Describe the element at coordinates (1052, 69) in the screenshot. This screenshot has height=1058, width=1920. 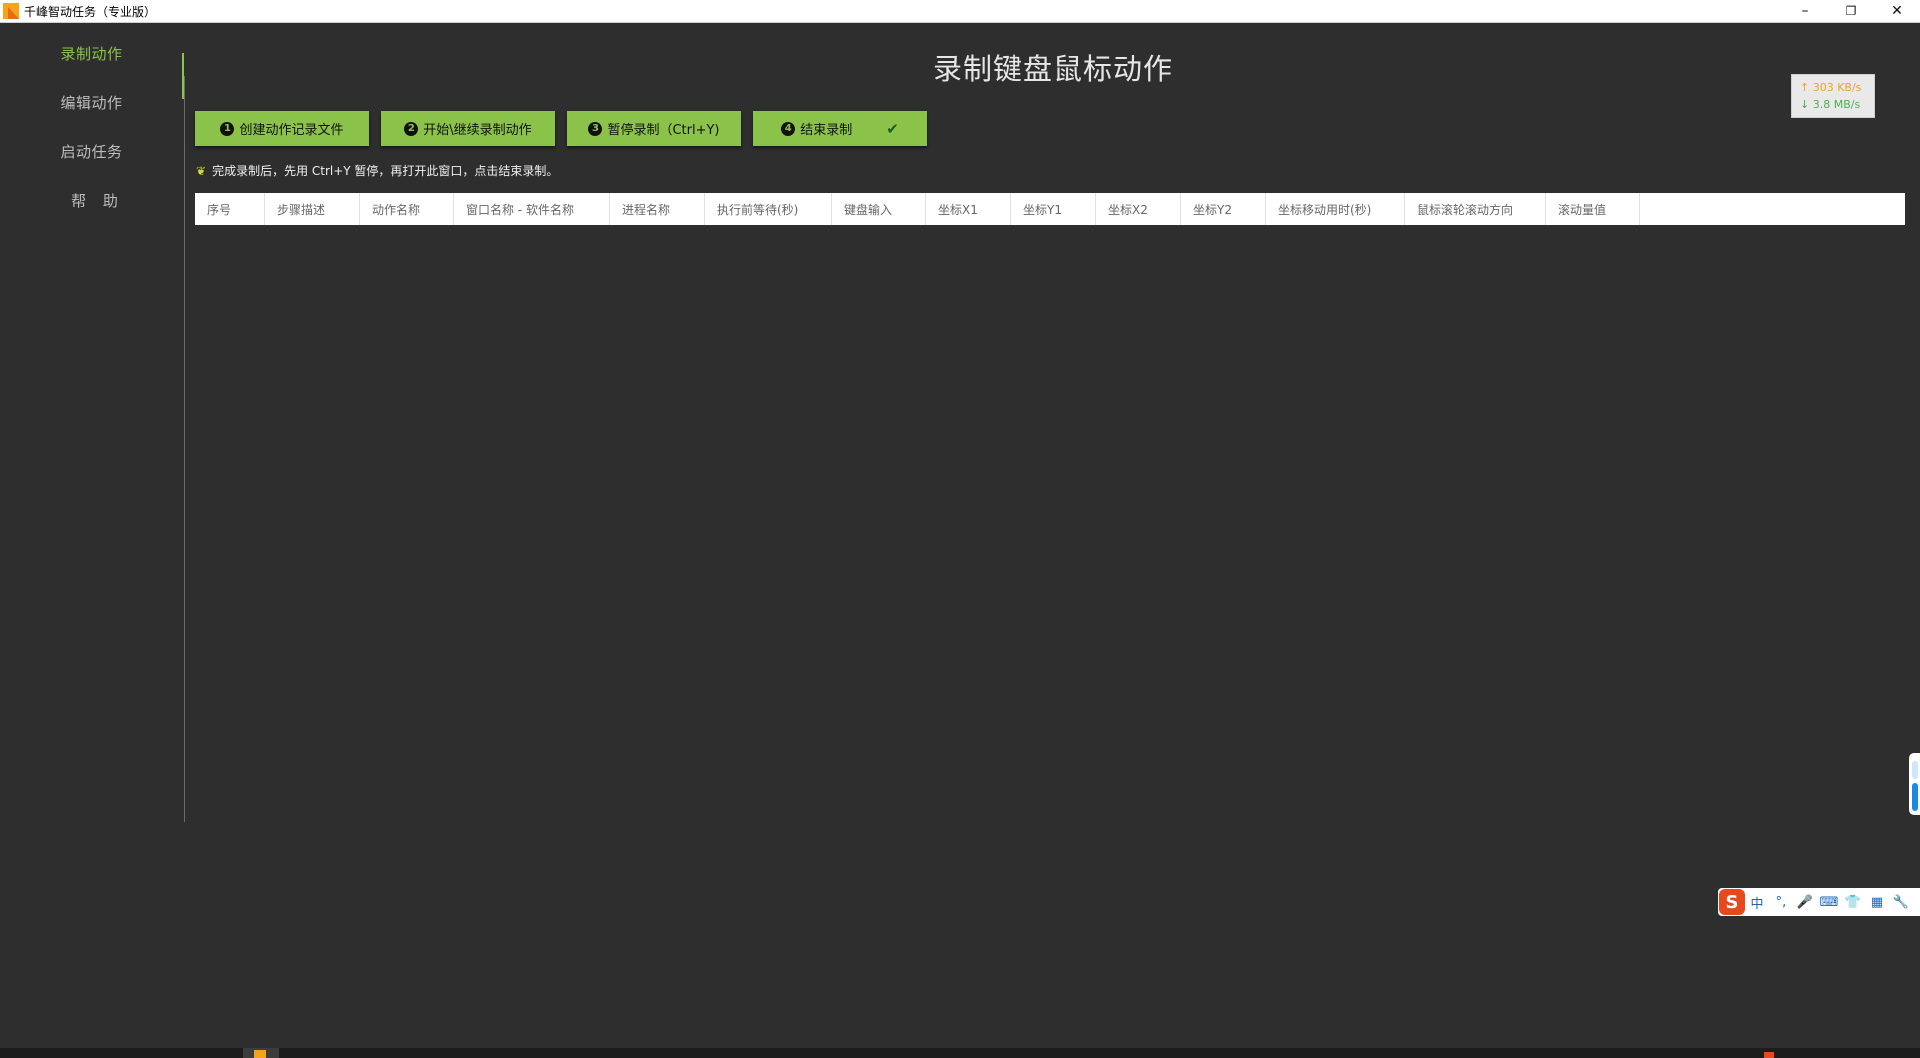
I see `page-title: 录制键盘鼠标动作` at that location.